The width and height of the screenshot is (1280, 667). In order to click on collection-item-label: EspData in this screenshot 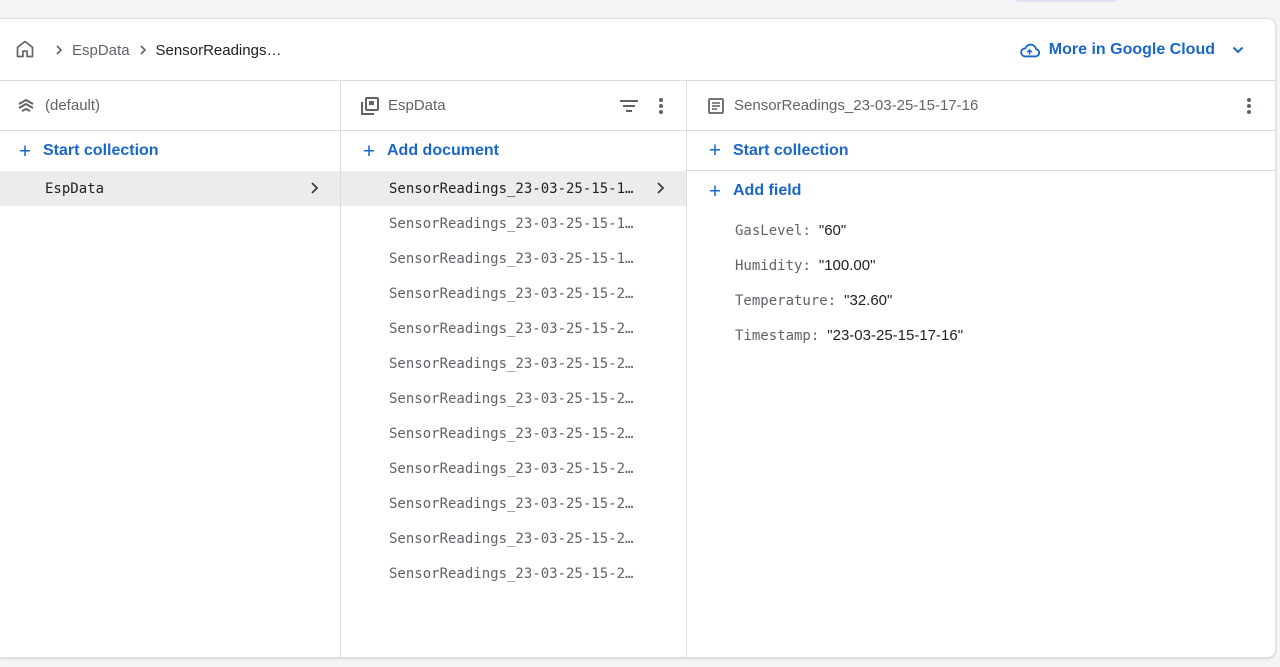, I will do `click(75, 188)`.